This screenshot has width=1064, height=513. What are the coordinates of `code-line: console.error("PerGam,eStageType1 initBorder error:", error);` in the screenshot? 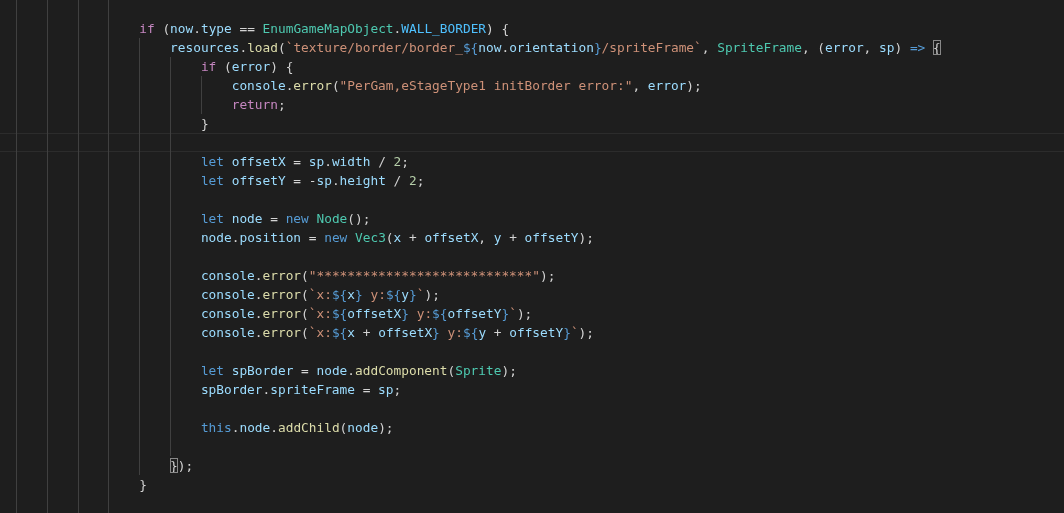 It's located at (466, 86).